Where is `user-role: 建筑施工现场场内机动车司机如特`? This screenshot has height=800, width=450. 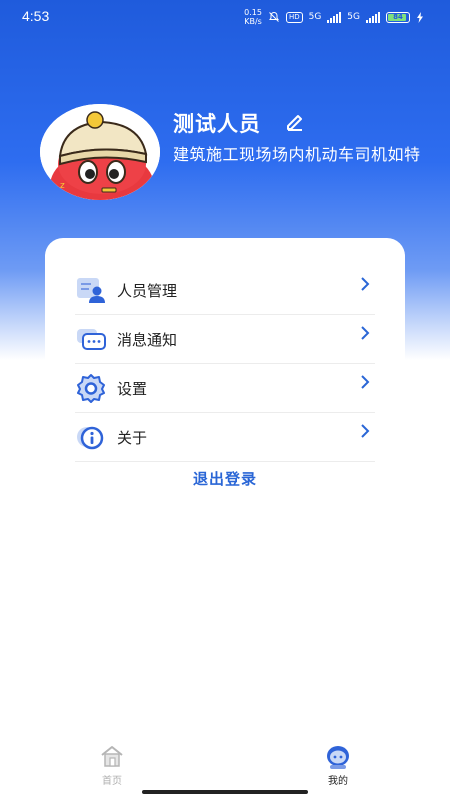 user-role: 建筑施工现场场内机动车司机如特 is located at coordinates (297, 154).